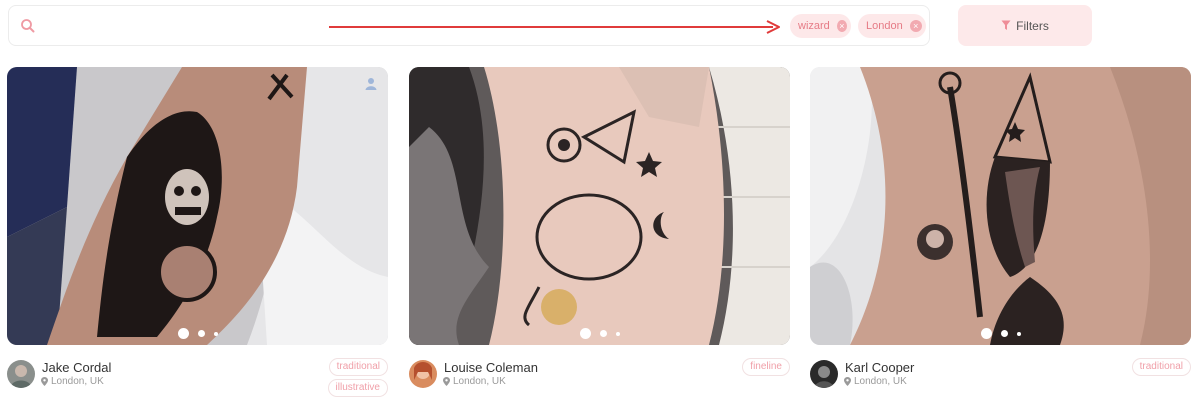  What do you see at coordinates (1032, 25) in the screenshot?
I see `filters-button-label: Filters` at bounding box center [1032, 25].